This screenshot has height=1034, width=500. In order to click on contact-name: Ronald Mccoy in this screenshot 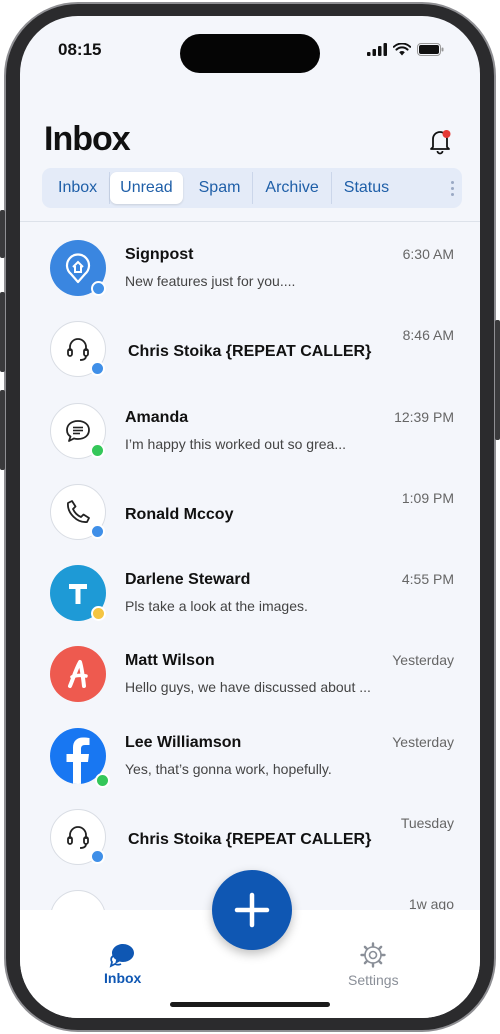, I will do `click(179, 514)`.